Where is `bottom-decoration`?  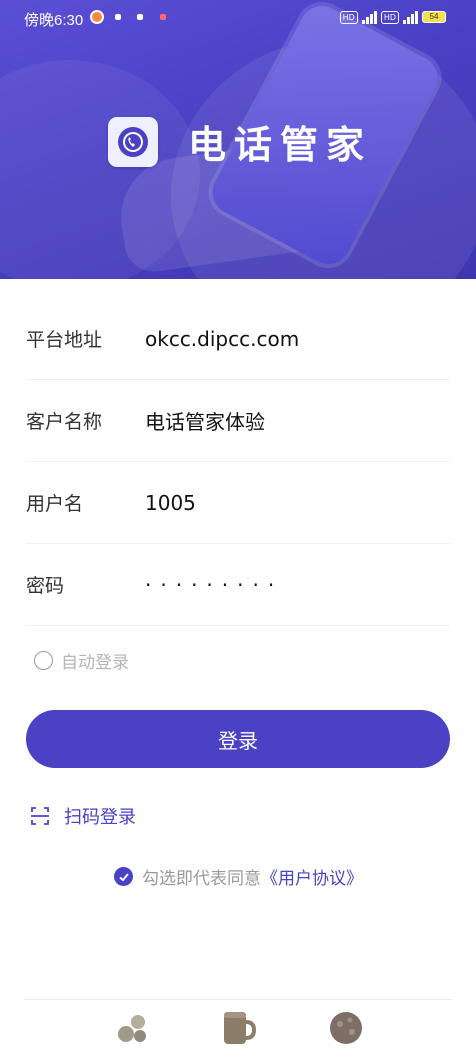 bottom-decoration is located at coordinates (238, 1032).